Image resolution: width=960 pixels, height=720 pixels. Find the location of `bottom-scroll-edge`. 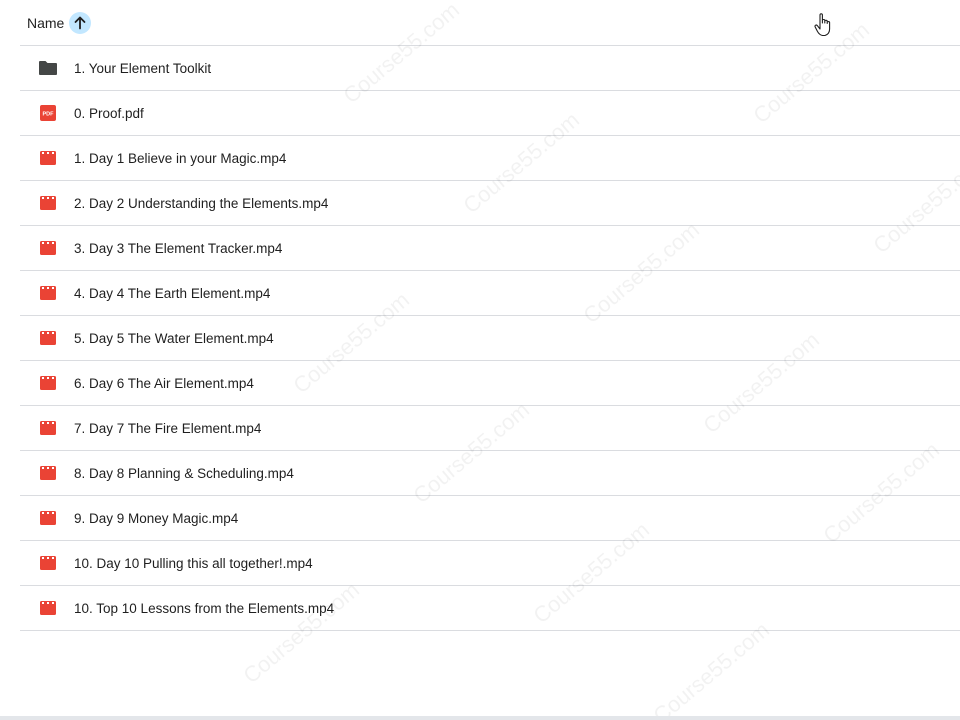

bottom-scroll-edge is located at coordinates (480, 718).